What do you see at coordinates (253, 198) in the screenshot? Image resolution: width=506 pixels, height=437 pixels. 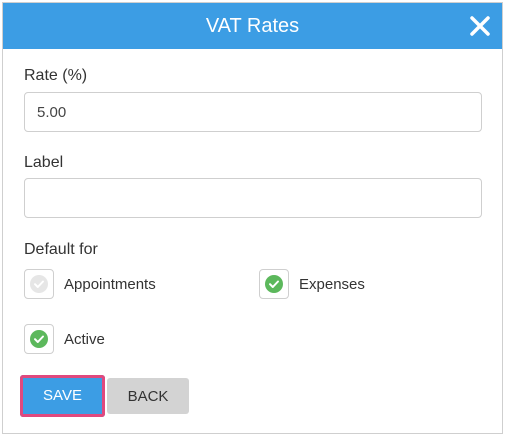 I see `label-input` at bounding box center [253, 198].